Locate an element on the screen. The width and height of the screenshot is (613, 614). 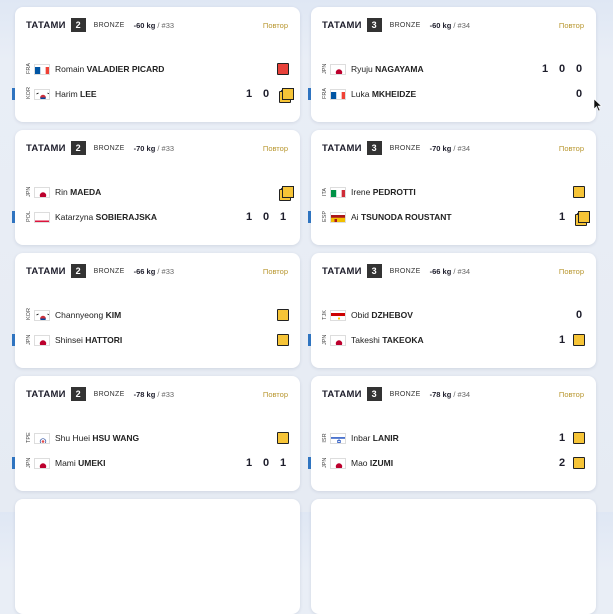
weight-category: -70 kg / #34 is located at coordinates (450, 148).